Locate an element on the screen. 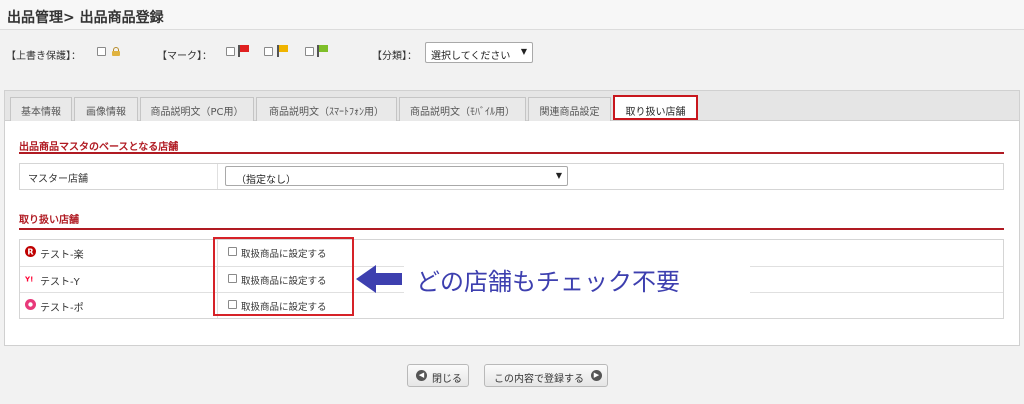 Image resolution: width=1024 pixels, height=404 pixels. master-store-select-value: （指定なし） is located at coordinates (266, 180).